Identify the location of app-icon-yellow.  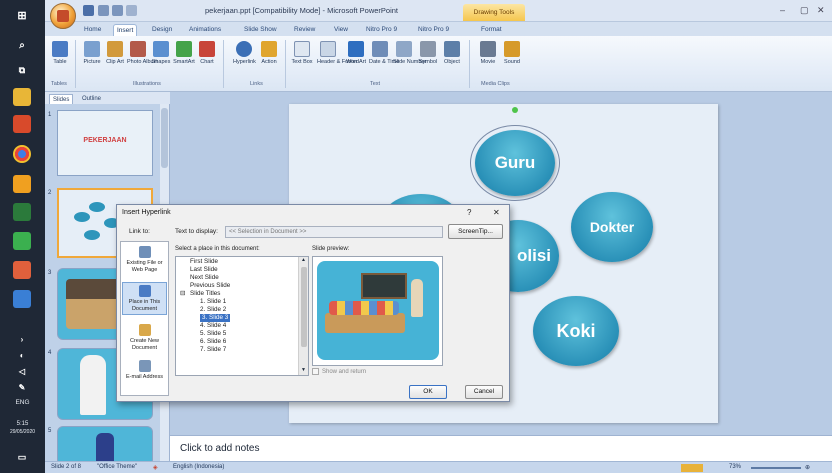
(22, 184).